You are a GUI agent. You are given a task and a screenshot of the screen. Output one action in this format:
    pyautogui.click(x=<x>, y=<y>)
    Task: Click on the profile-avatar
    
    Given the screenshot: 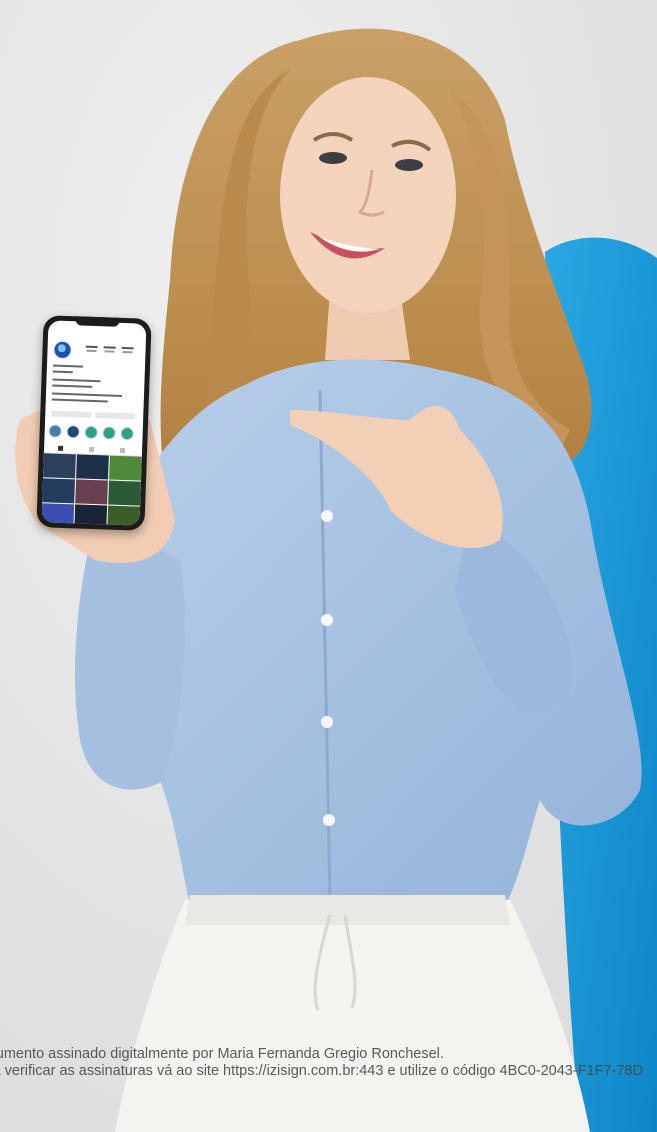 What is the action you would take?
    pyautogui.click(x=62, y=350)
    